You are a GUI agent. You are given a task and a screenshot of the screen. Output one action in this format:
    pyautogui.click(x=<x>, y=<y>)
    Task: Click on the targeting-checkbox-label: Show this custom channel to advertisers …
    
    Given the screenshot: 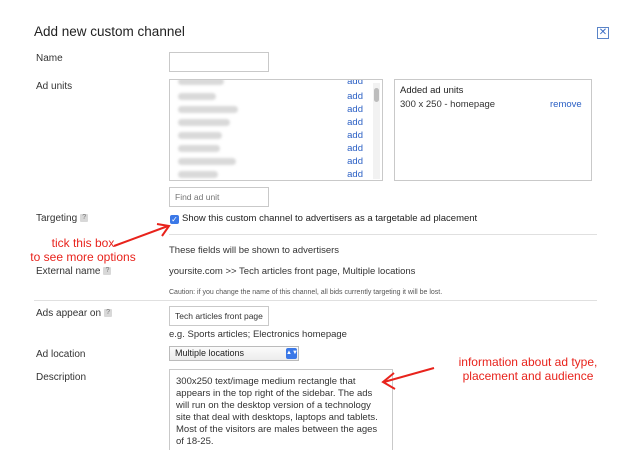 What is the action you would take?
    pyautogui.click(x=330, y=218)
    